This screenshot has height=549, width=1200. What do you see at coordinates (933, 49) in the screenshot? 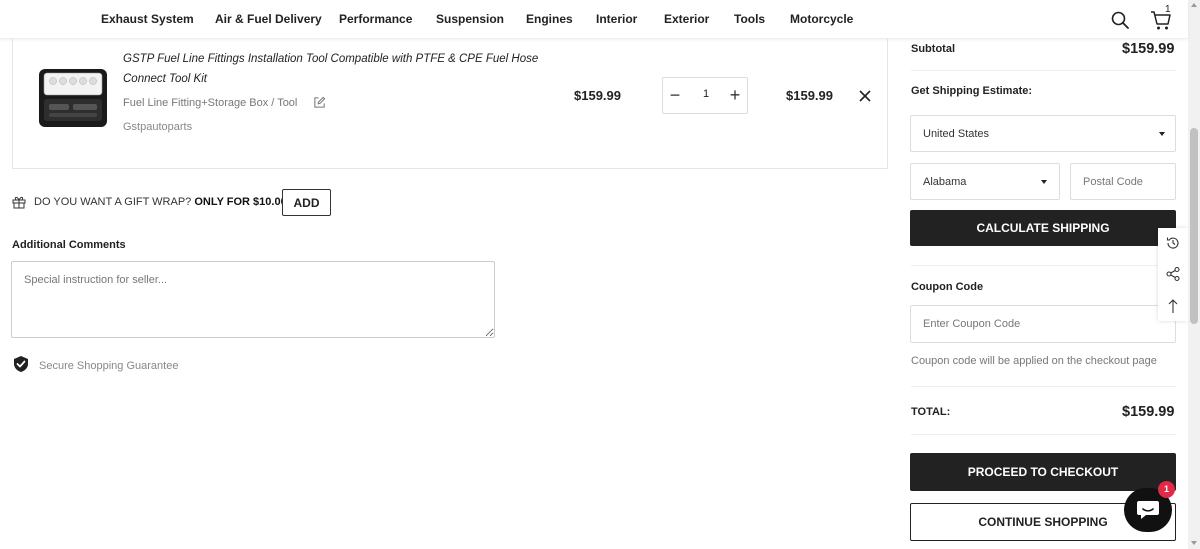
I see `subtotal-label: Subtotal` at bounding box center [933, 49].